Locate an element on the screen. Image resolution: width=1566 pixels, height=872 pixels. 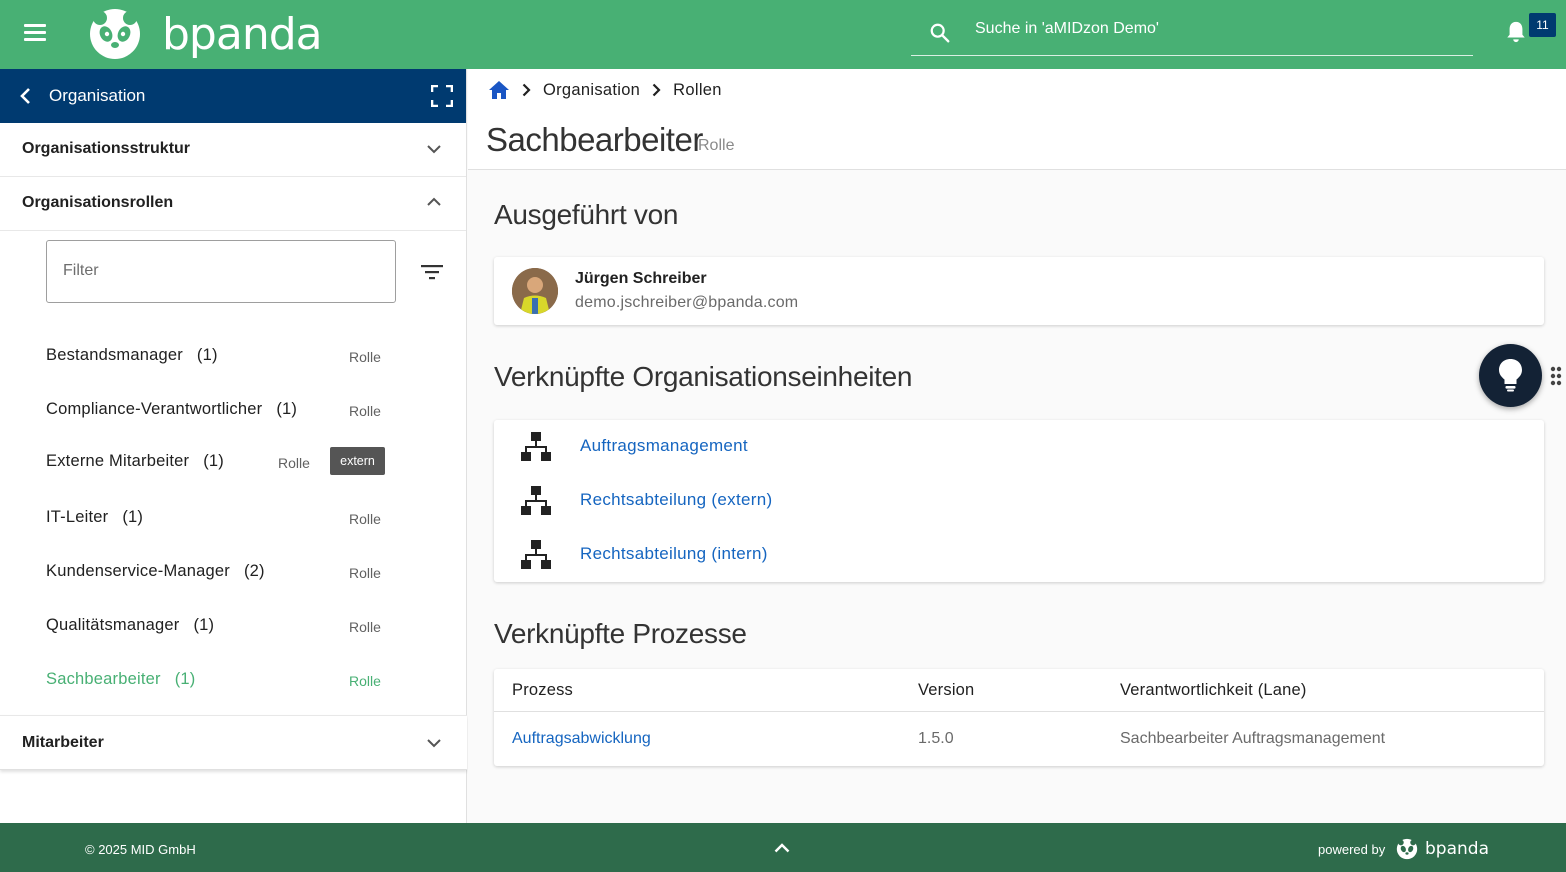
notification-badge: 11 is located at coordinates (1542, 25).